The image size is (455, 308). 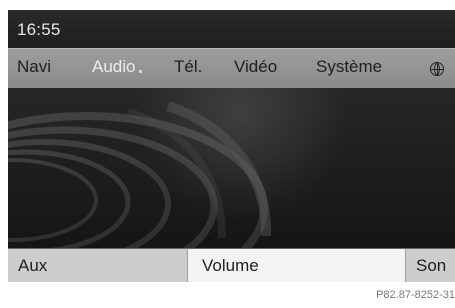 What do you see at coordinates (349, 67) in the screenshot?
I see `menu-item-systeme: Système` at bounding box center [349, 67].